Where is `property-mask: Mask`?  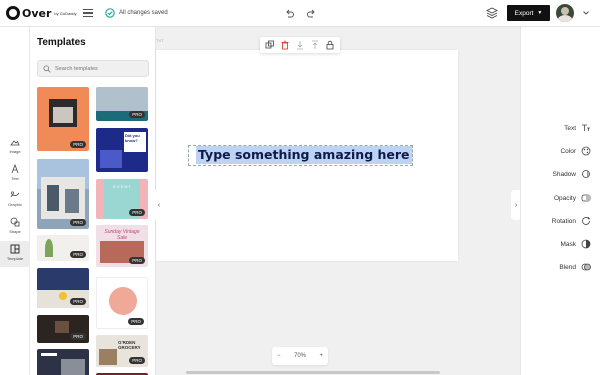
property-mask: Mask is located at coordinates (560, 244).